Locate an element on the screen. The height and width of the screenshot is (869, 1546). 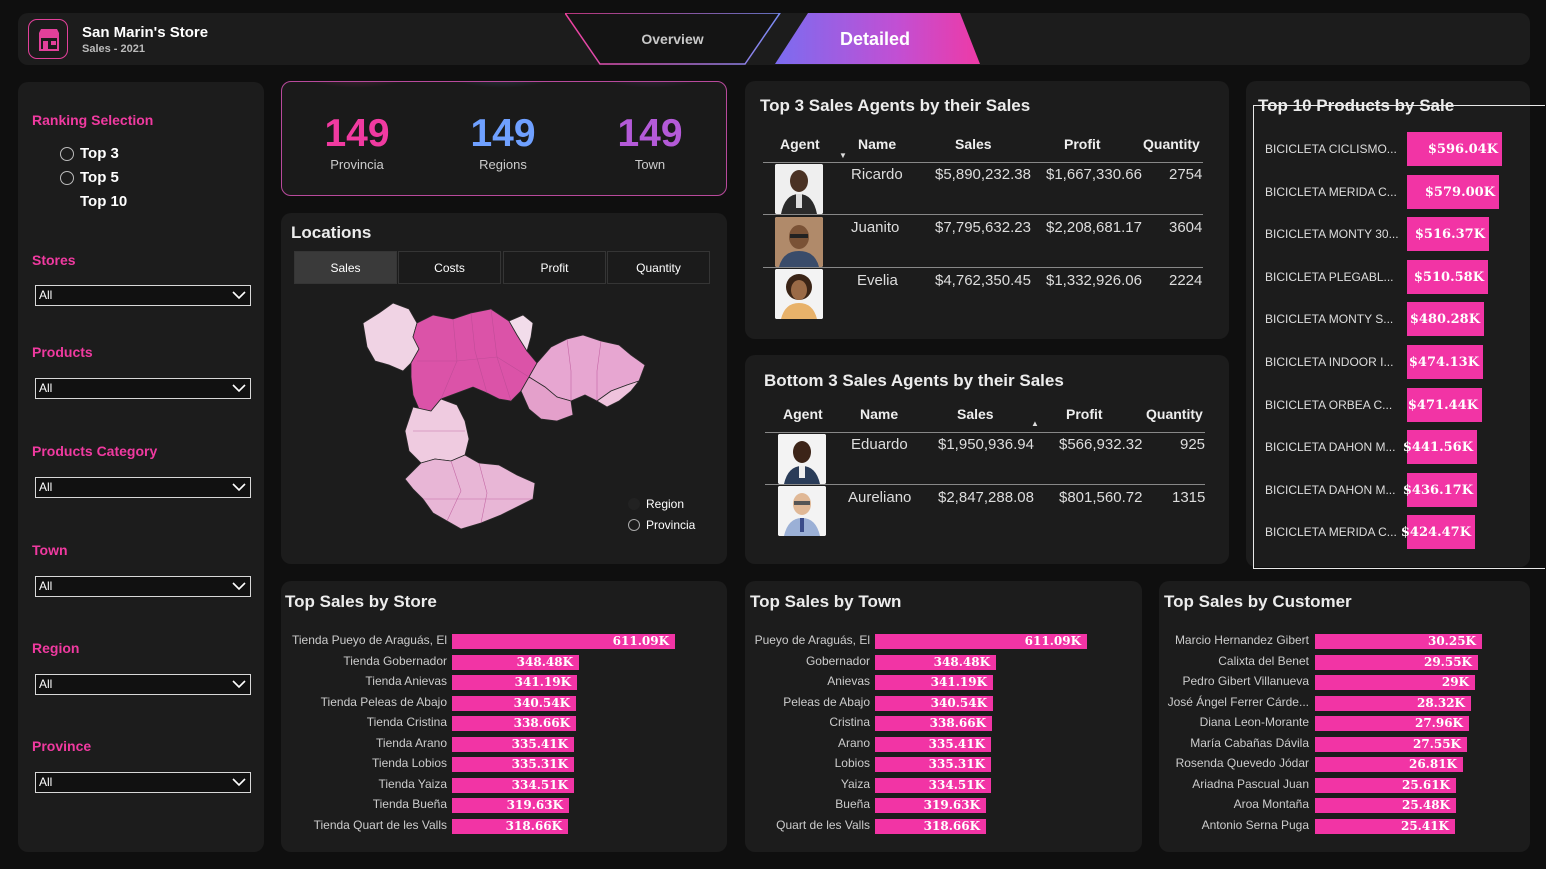
products-dropdown: All is located at coordinates (143, 388).